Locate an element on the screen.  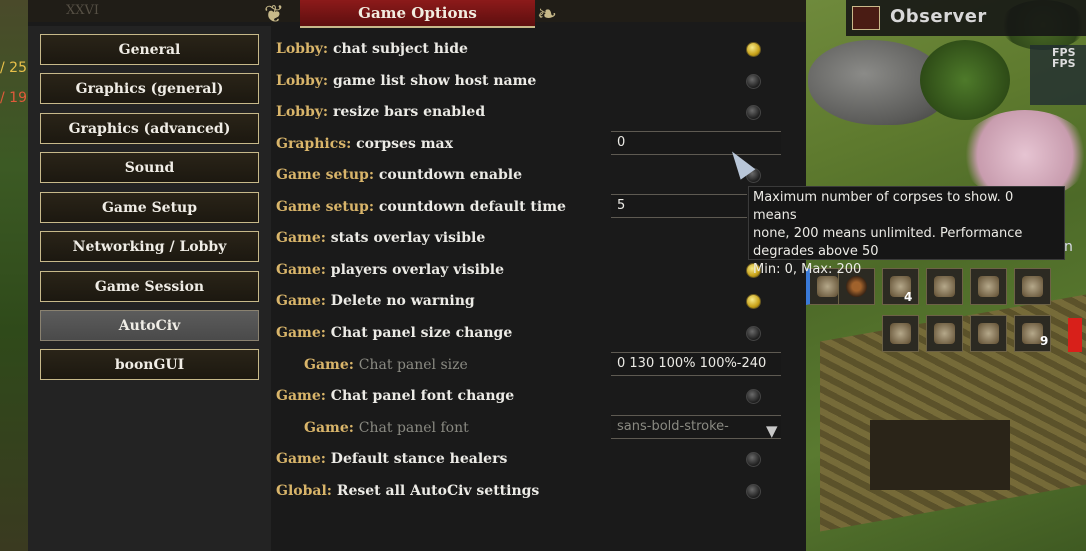
hammer-icon is located at coordinates (900, 333).